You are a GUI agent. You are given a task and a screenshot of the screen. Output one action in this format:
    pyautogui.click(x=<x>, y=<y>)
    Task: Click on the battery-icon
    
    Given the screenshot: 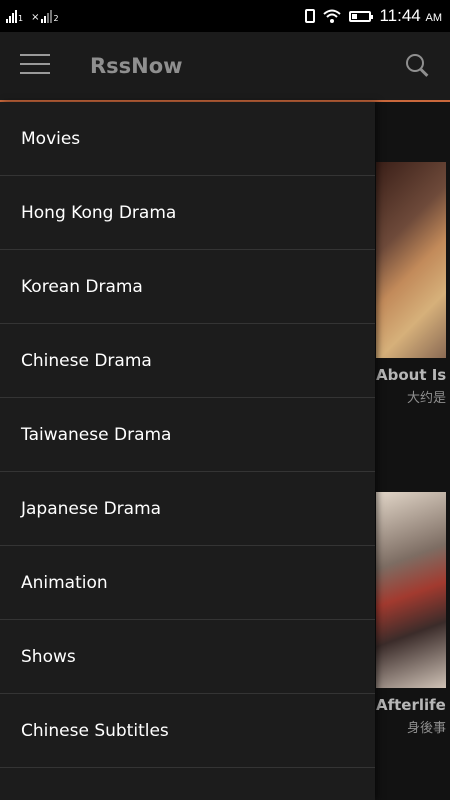 What is the action you would take?
    pyautogui.click(x=361, y=16)
    